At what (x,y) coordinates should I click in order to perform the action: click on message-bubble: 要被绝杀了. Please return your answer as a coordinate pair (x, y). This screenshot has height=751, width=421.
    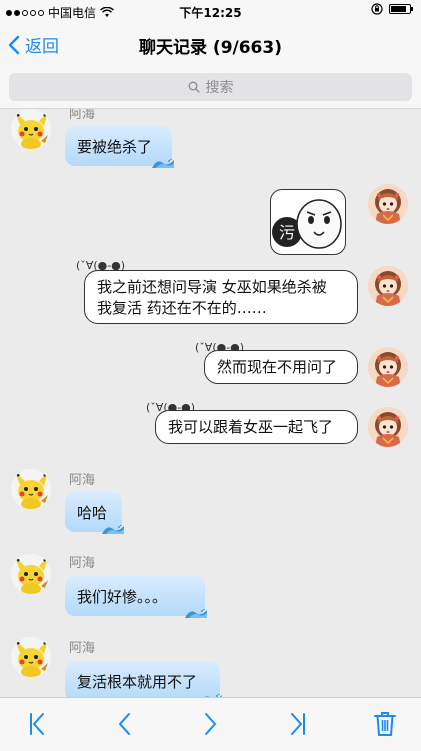
    Looking at the image, I should click on (118, 146).